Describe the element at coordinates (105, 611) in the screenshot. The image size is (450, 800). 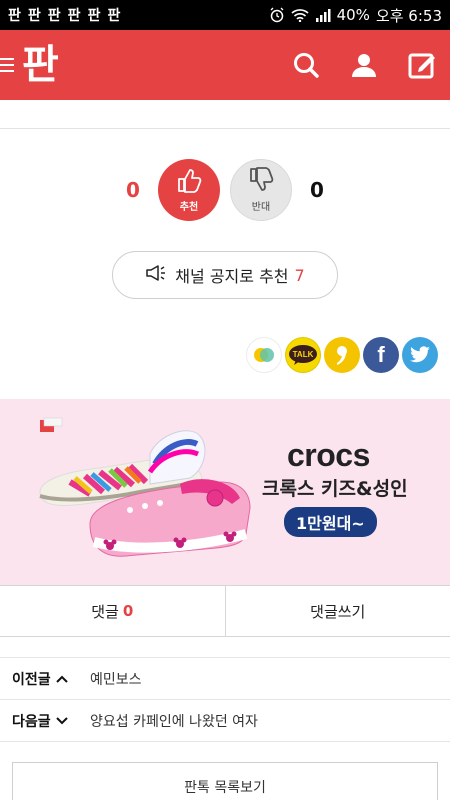
I see `comments-label: 댓글` at that location.